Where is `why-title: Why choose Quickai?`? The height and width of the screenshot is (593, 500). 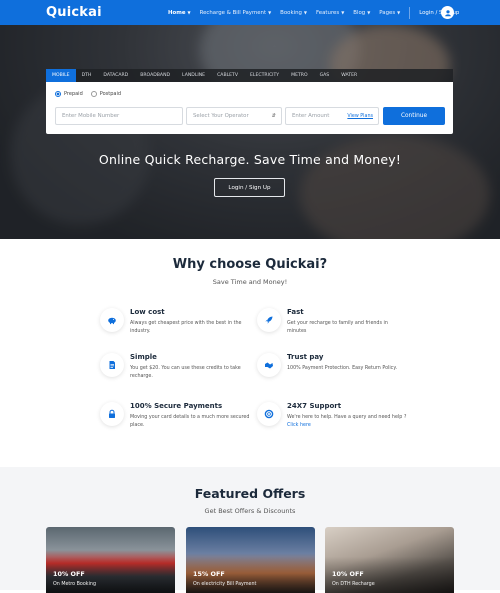
why-title: Why choose Quickai? is located at coordinates (250, 264).